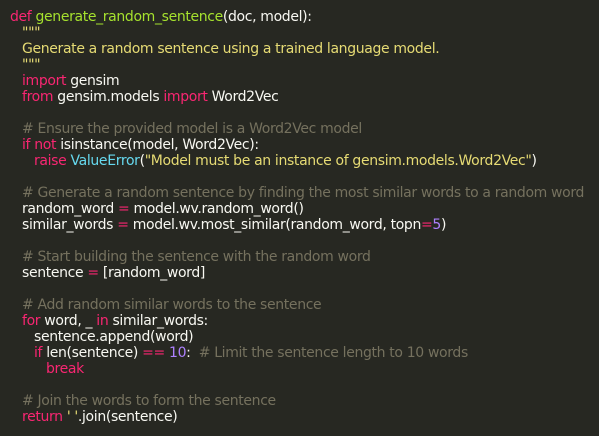  I want to click on exception-name: ValueError, so click(105, 161).